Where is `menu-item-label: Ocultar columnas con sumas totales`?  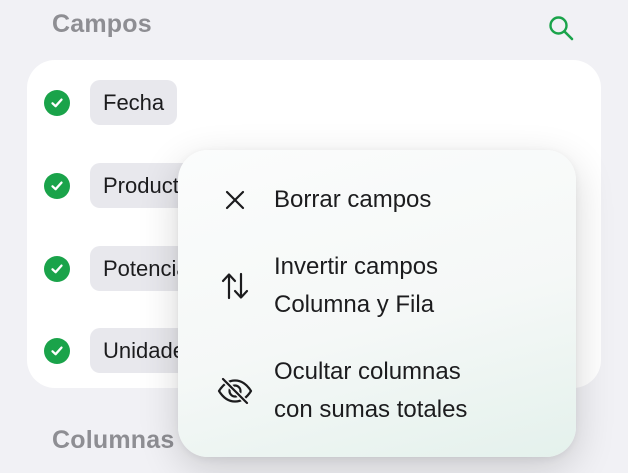 menu-item-label: Ocultar columnas con sumas totales is located at coordinates (371, 390).